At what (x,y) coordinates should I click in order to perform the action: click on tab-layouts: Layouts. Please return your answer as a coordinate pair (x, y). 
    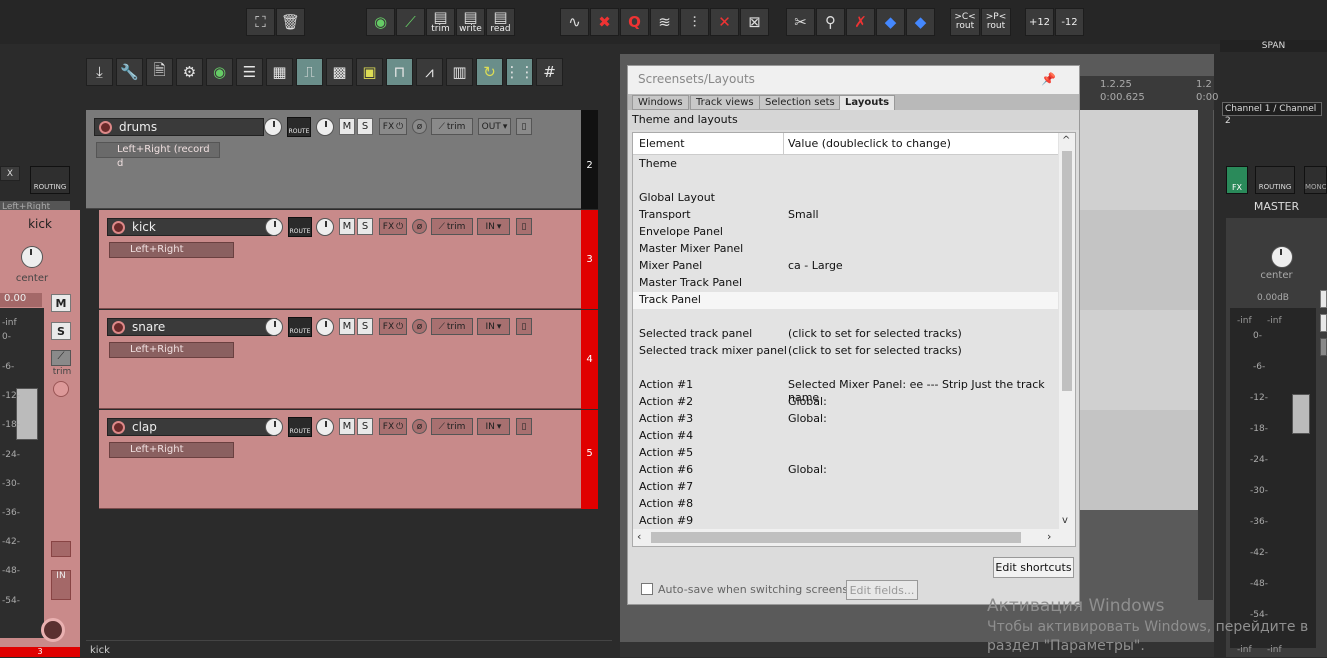
    Looking at the image, I should click on (867, 102).